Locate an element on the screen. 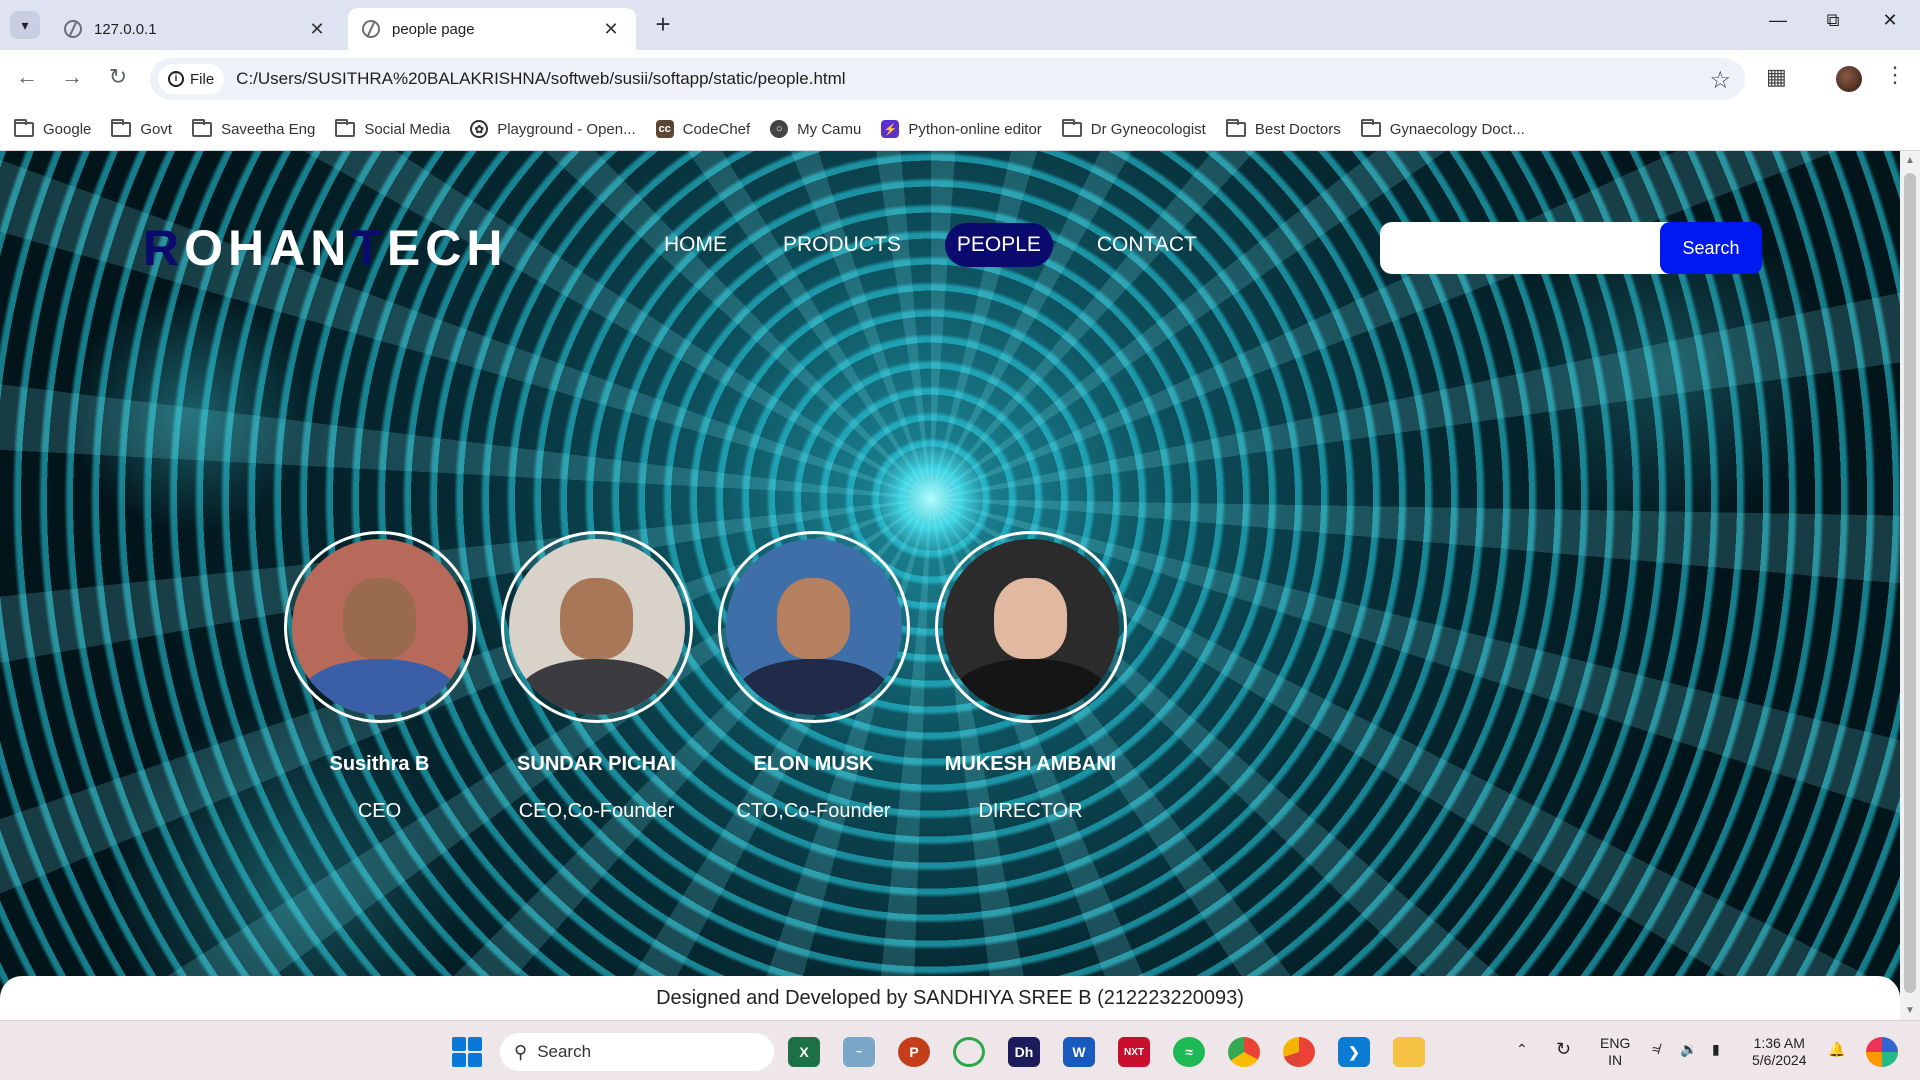  file-explorer-icon is located at coordinates (1409, 1052).